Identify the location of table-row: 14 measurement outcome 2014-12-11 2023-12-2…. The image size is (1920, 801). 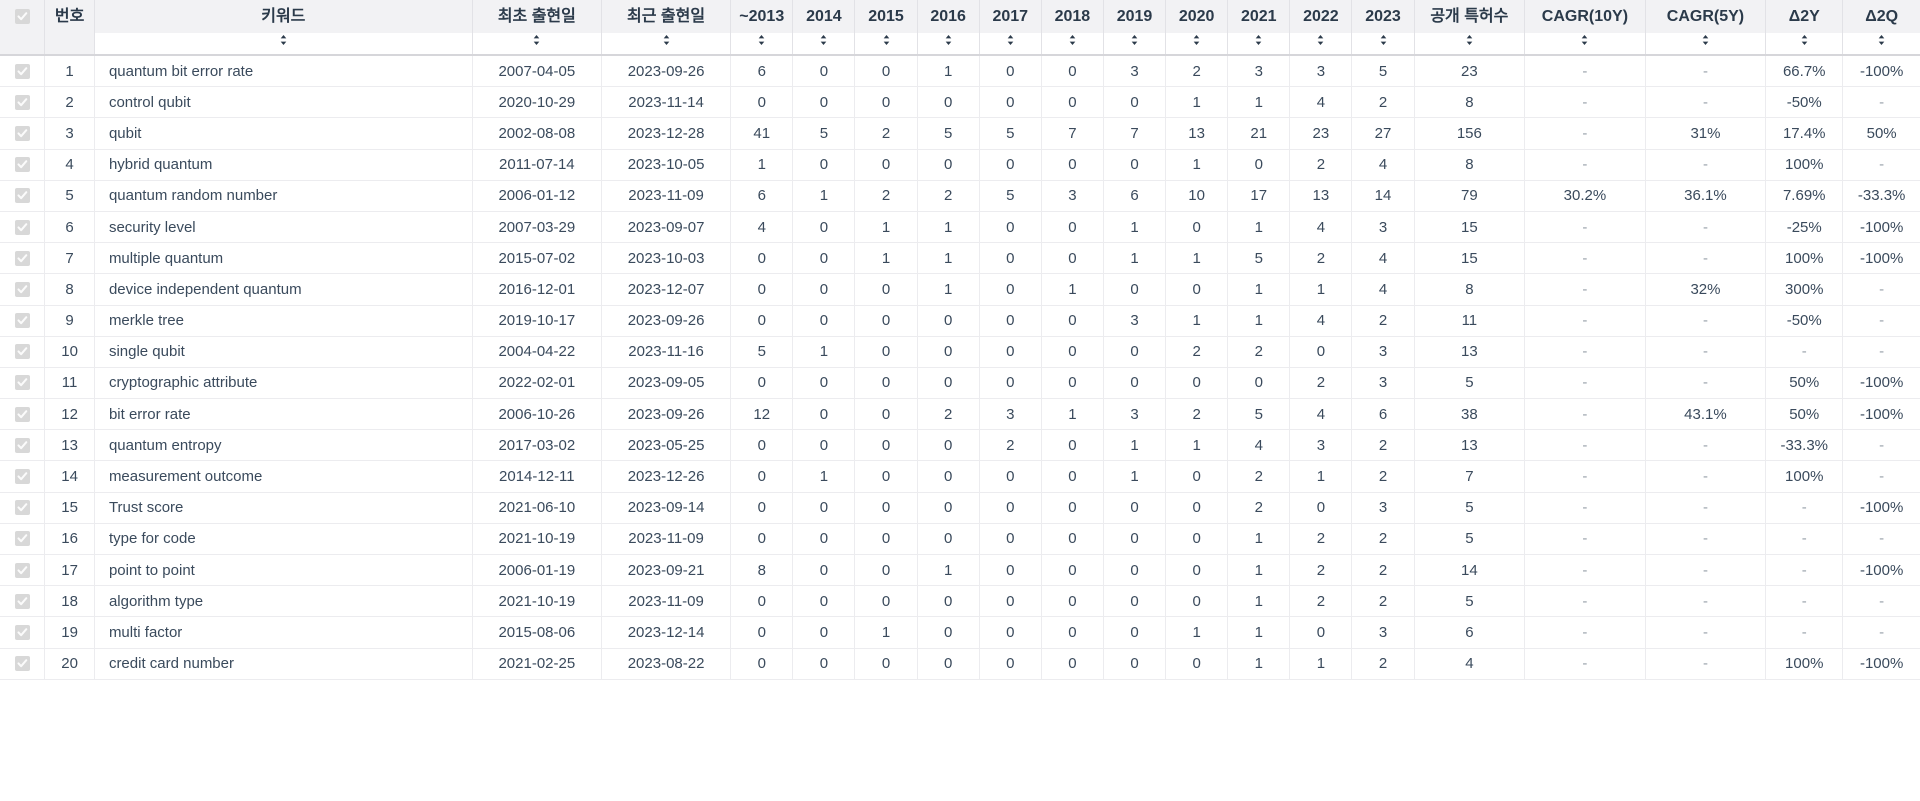
(960, 476).